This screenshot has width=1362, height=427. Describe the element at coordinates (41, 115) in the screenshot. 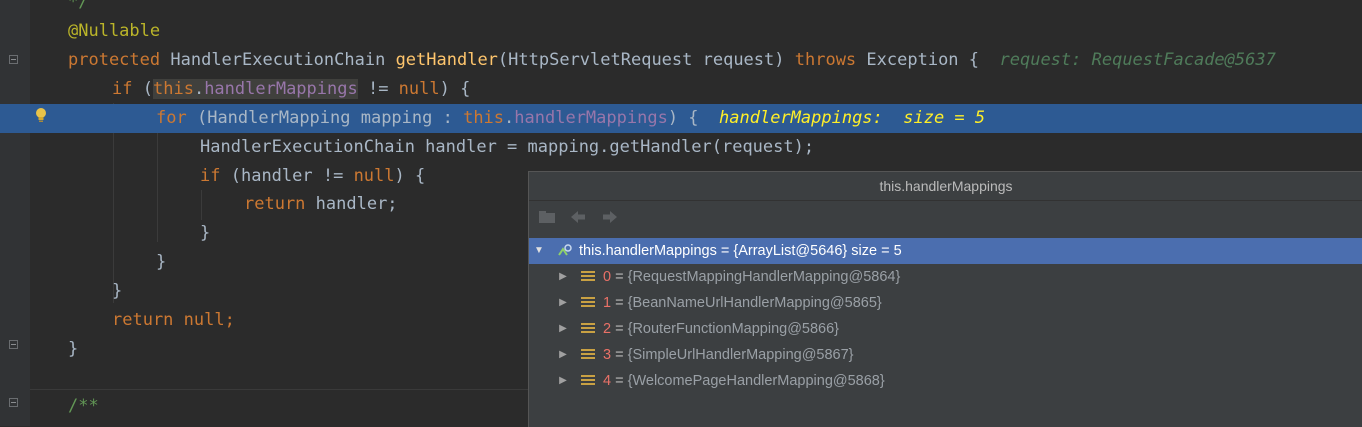

I see `lightbulb-icon` at that location.